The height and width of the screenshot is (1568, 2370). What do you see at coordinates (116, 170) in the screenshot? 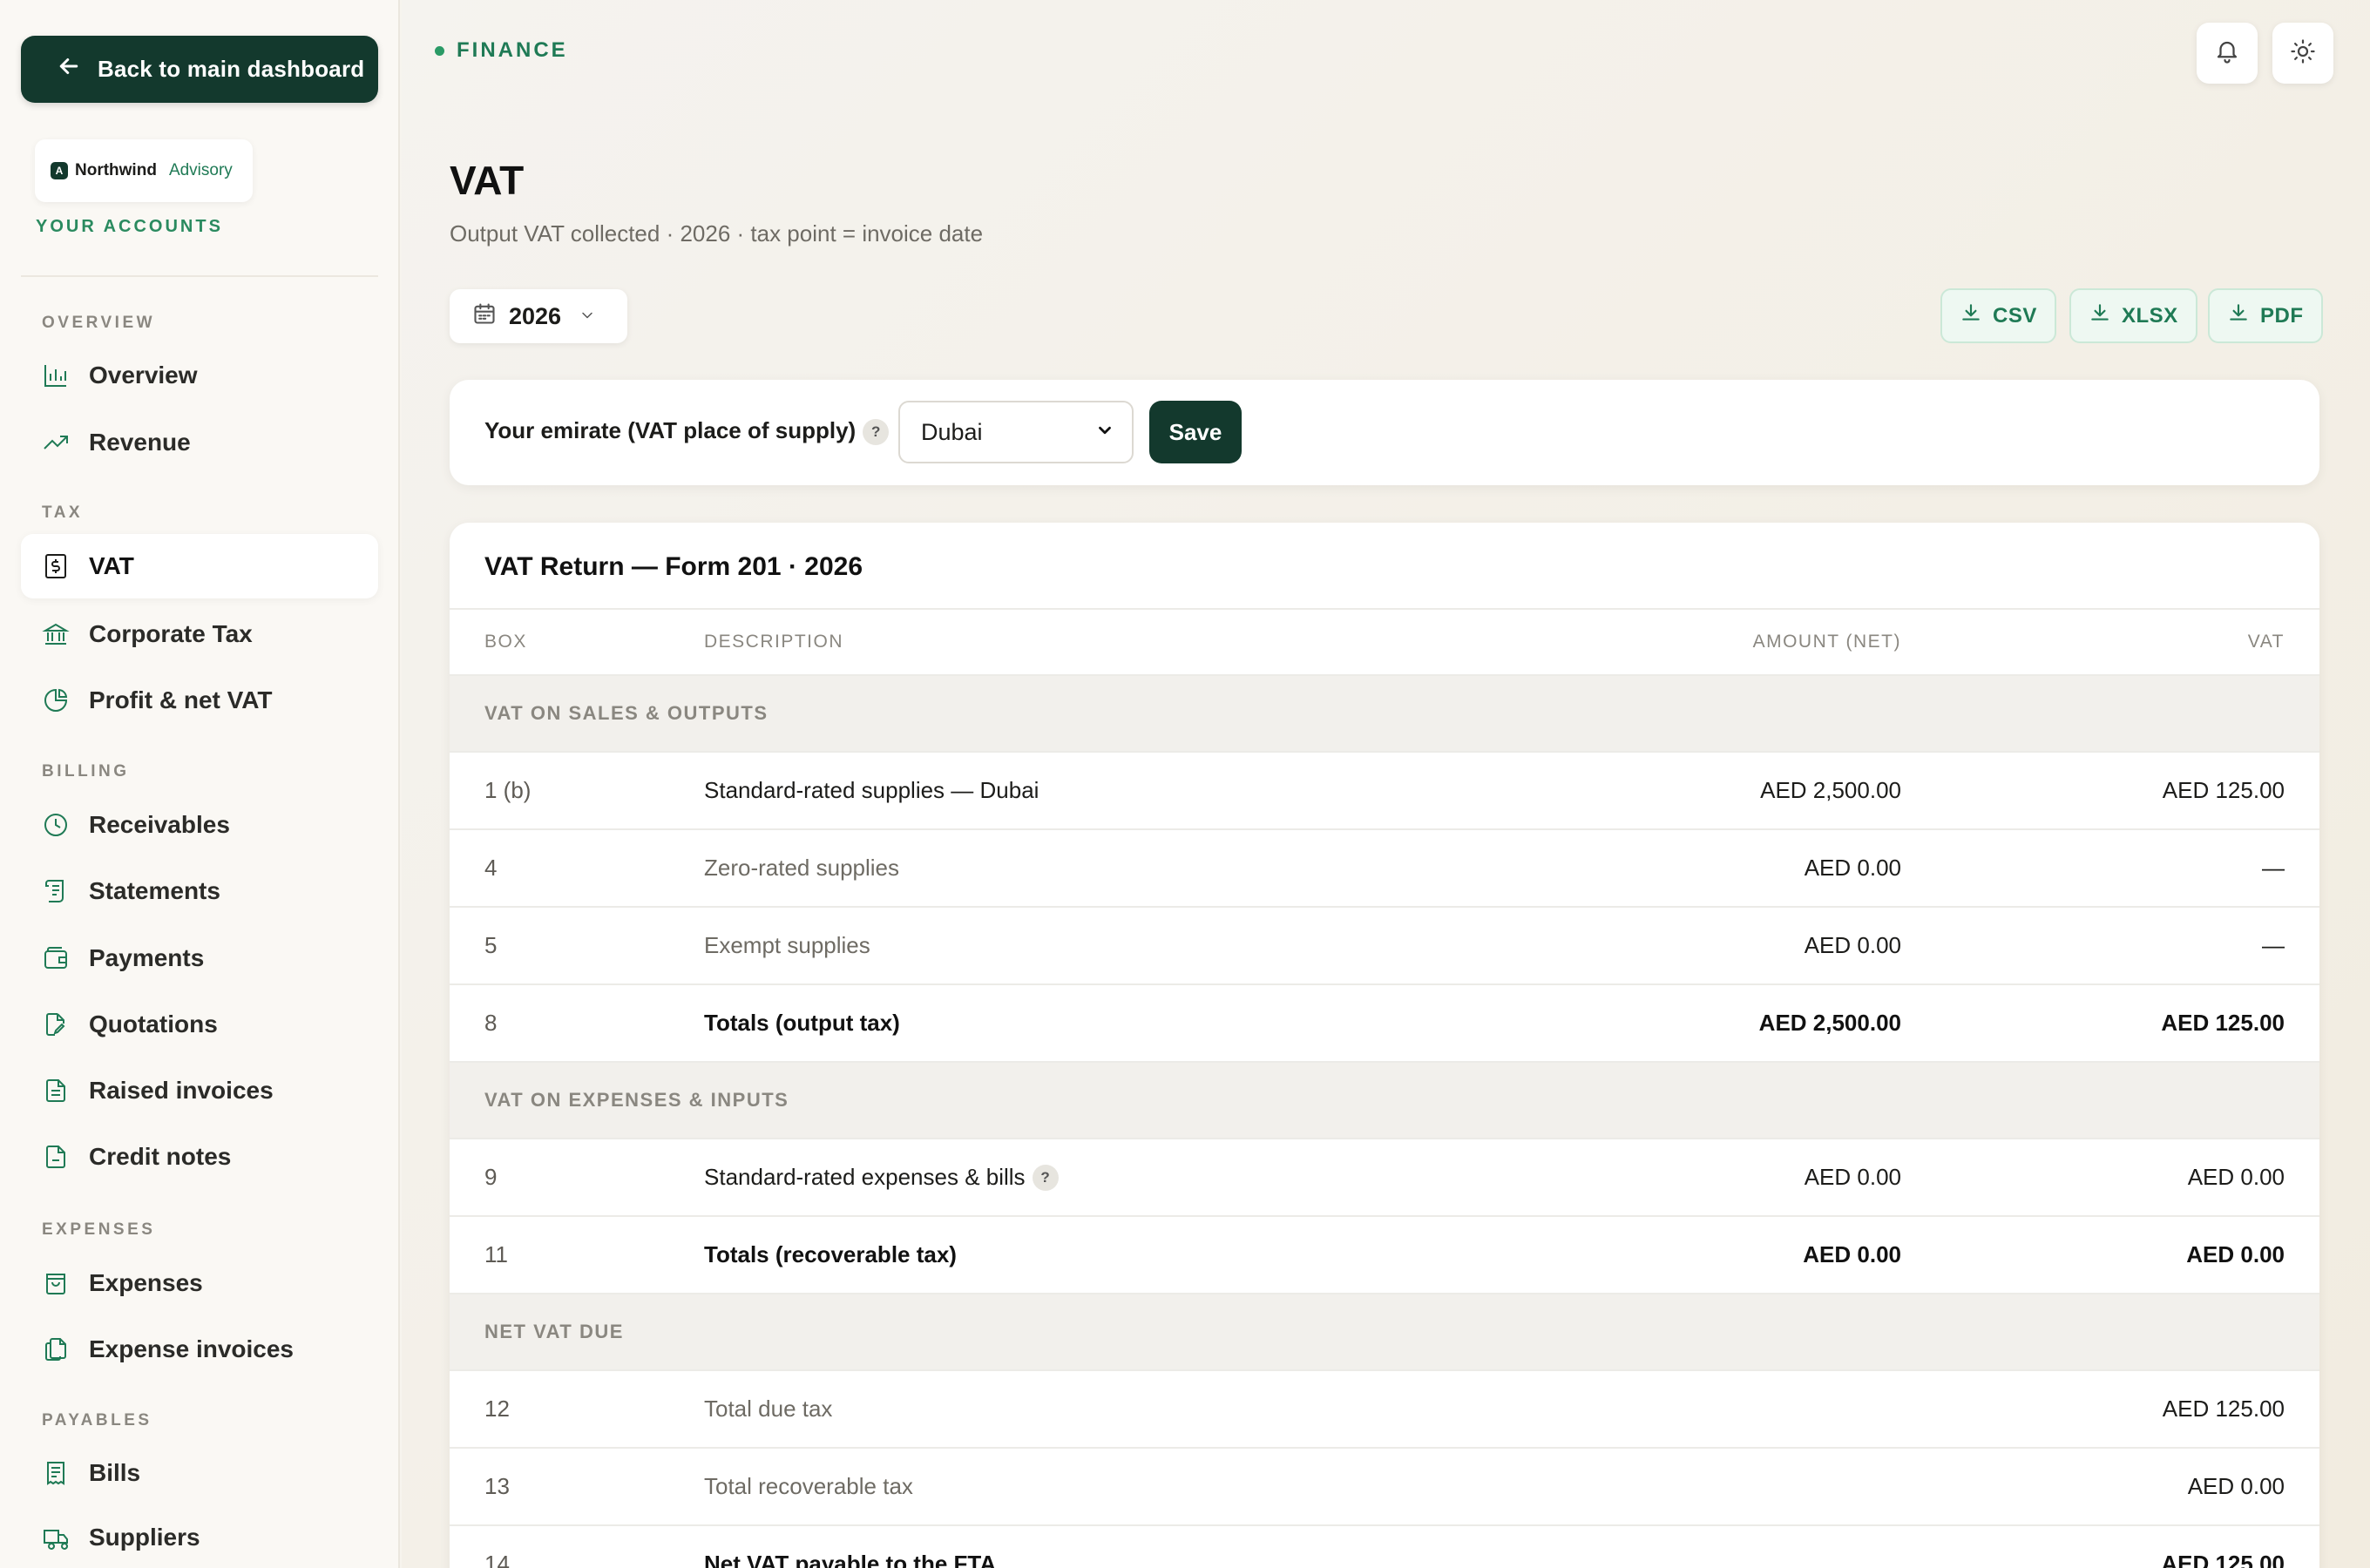
I see `brand-name: Northwind` at bounding box center [116, 170].